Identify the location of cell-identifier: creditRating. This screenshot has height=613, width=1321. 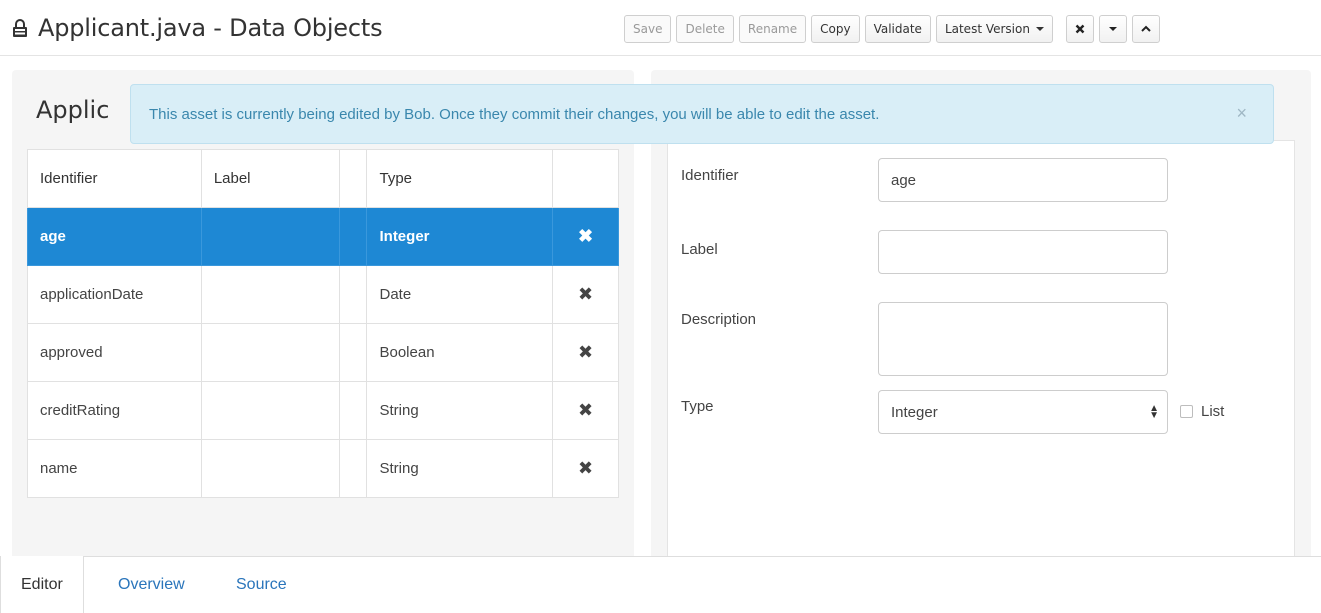
(114, 410).